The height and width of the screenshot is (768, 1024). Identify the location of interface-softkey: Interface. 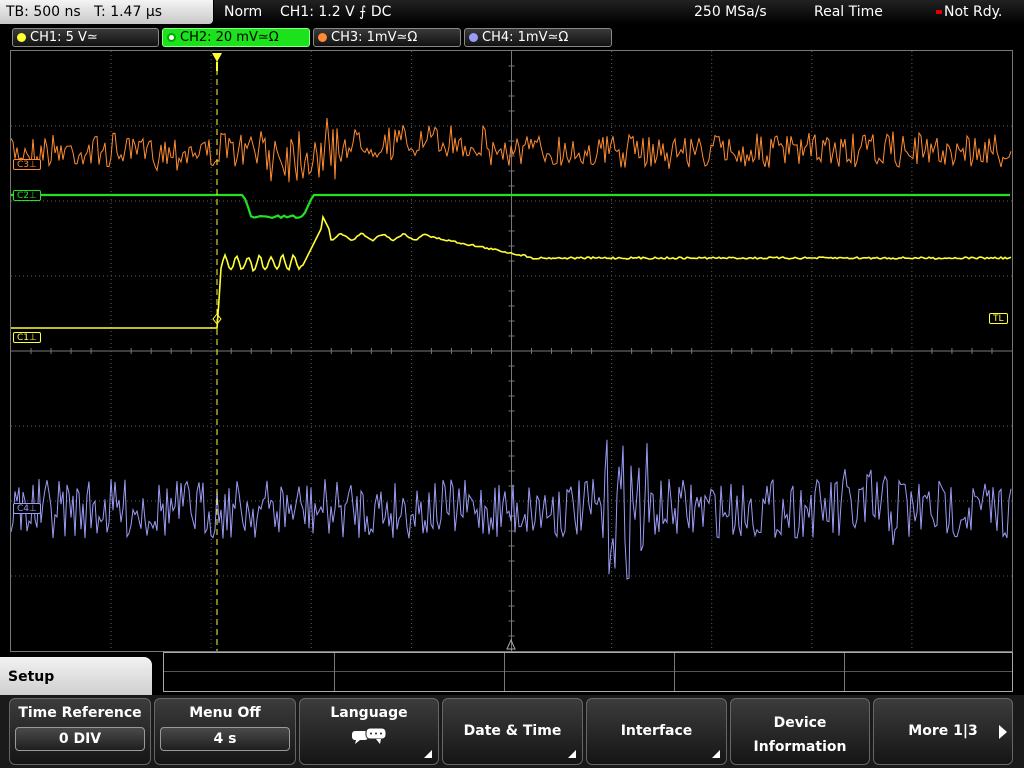
(656, 731).